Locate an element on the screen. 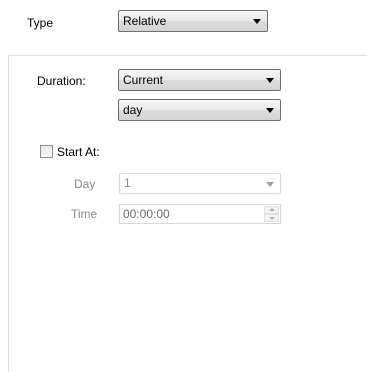  duration-unit-value: day is located at coordinates (133, 110).